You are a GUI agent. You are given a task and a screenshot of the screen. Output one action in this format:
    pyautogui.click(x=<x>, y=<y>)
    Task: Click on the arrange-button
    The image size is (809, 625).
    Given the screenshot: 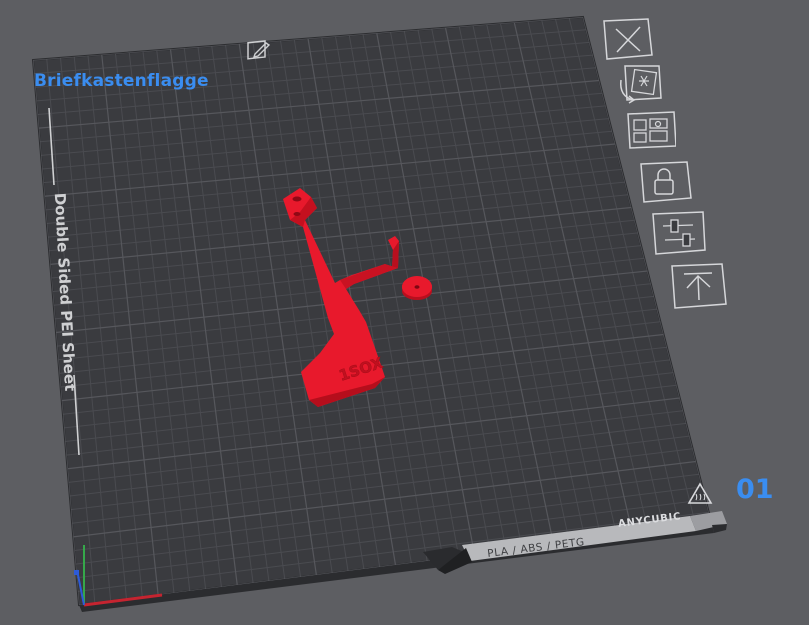 What is the action you would take?
    pyautogui.click(x=648, y=131)
    